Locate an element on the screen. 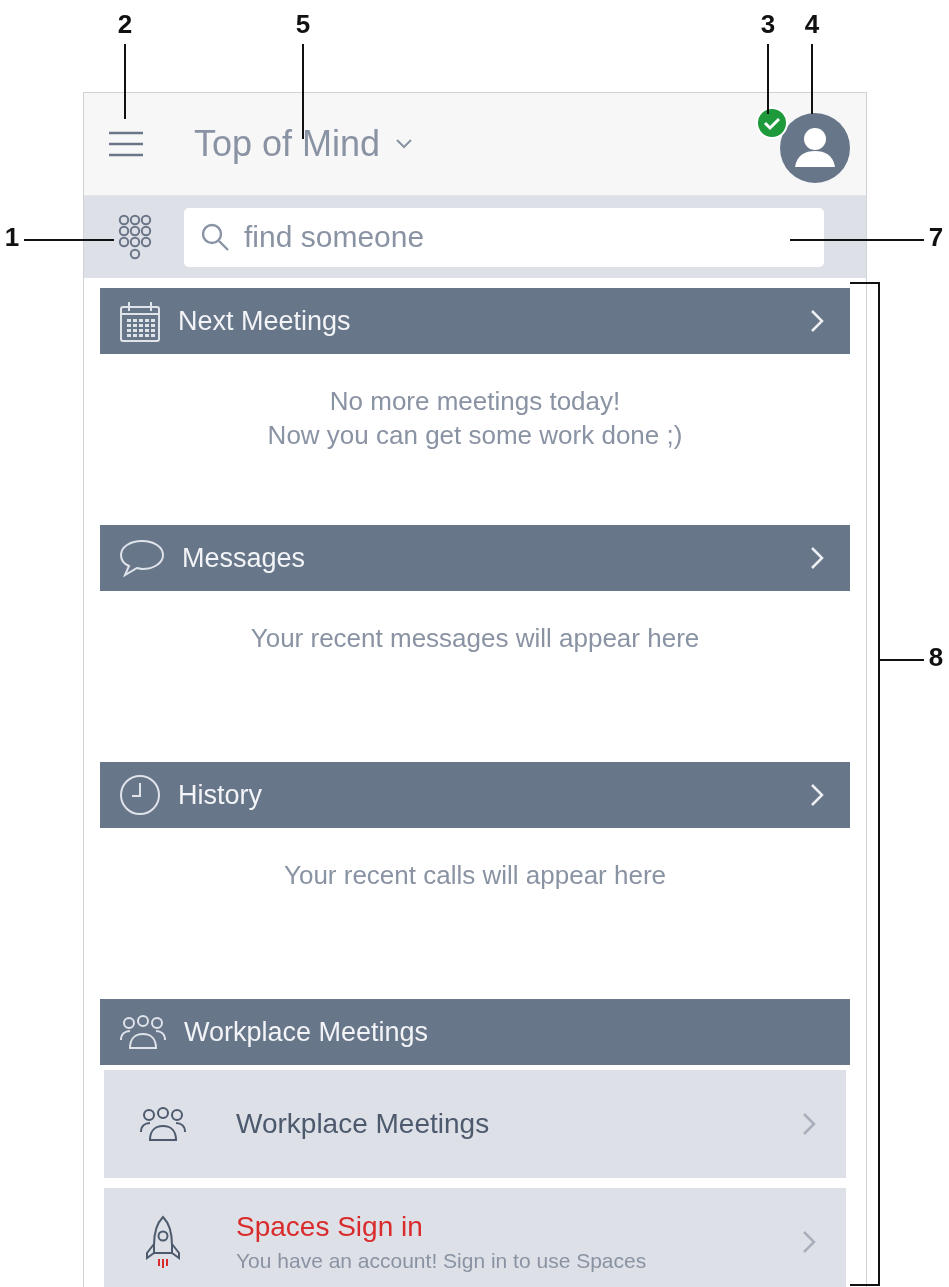 Image resolution: width=949 pixels, height=1287 pixels. section-header: Workplace Meetings is located at coordinates (475, 1032).